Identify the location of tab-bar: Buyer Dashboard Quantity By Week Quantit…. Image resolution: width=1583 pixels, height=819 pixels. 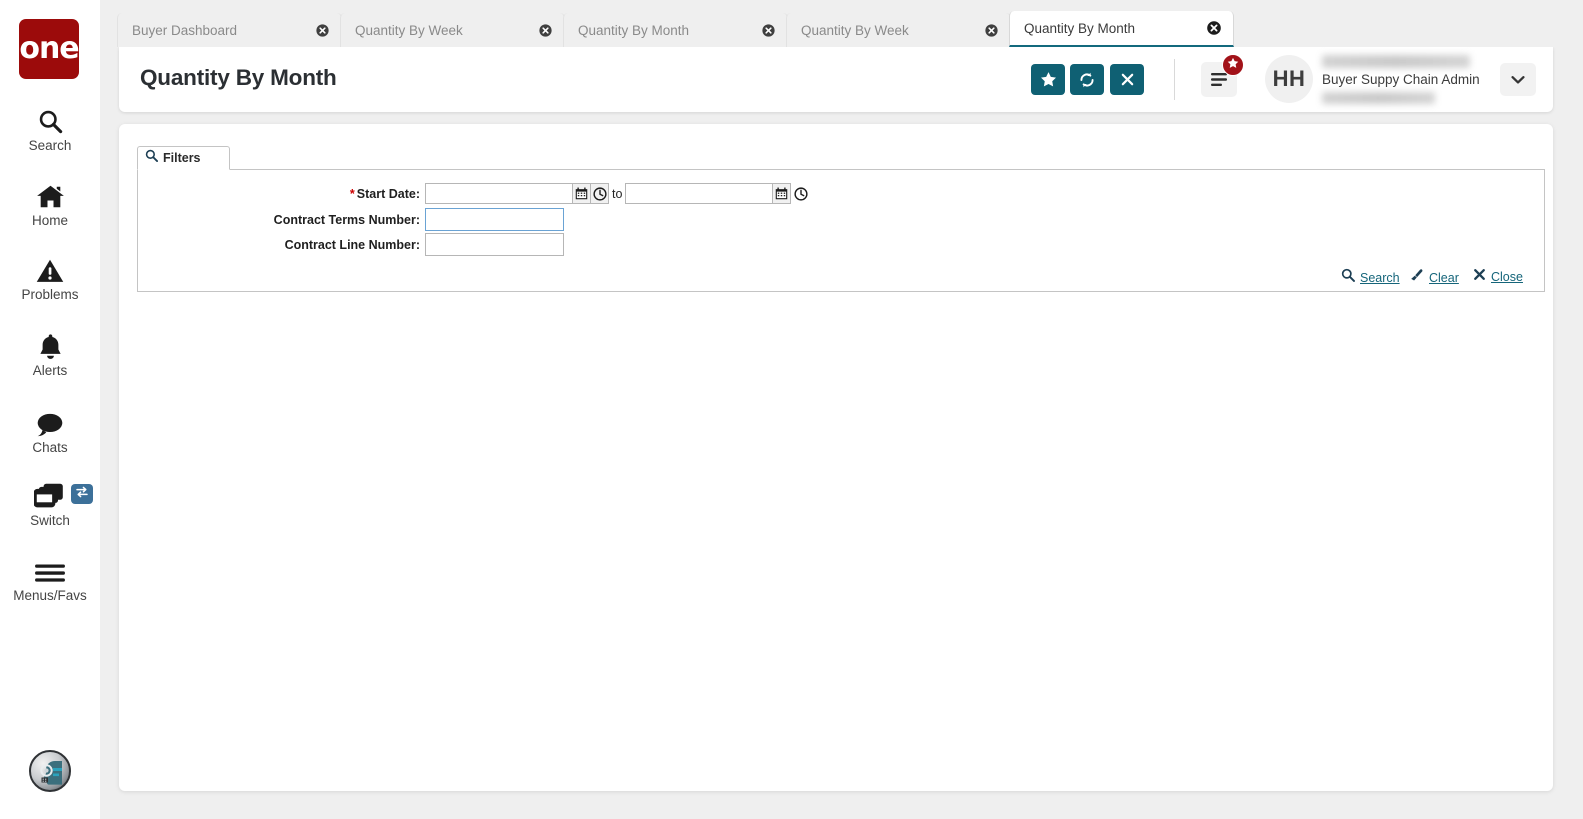
(841, 23).